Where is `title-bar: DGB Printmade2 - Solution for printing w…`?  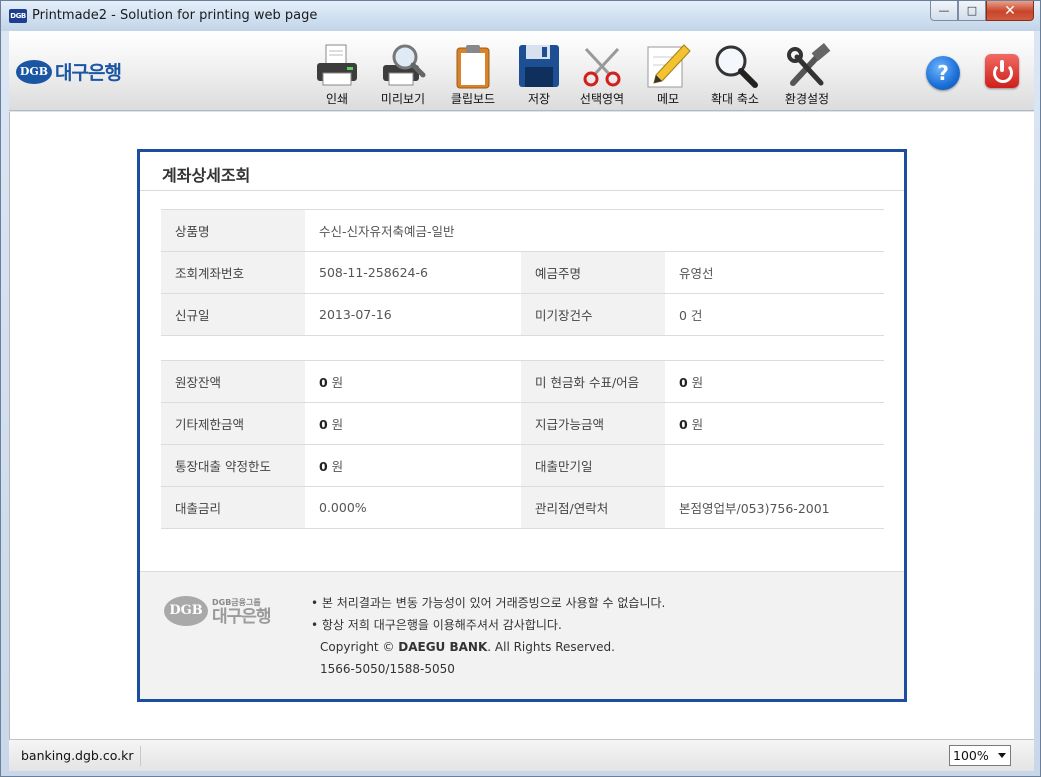
title-bar: DGB Printmade2 - Solution for printing w… is located at coordinates (520, 16).